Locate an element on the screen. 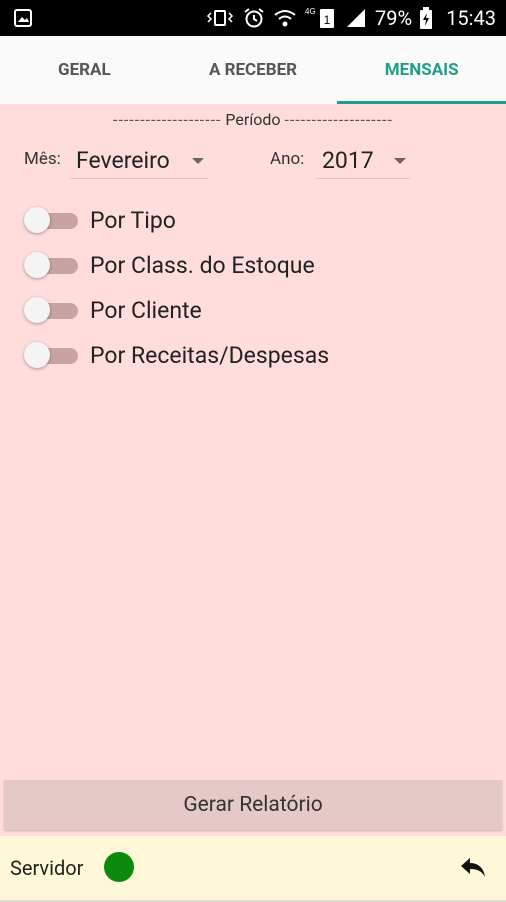 The height and width of the screenshot is (902, 506). year-label: Ano: is located at coordinates (287, 159).